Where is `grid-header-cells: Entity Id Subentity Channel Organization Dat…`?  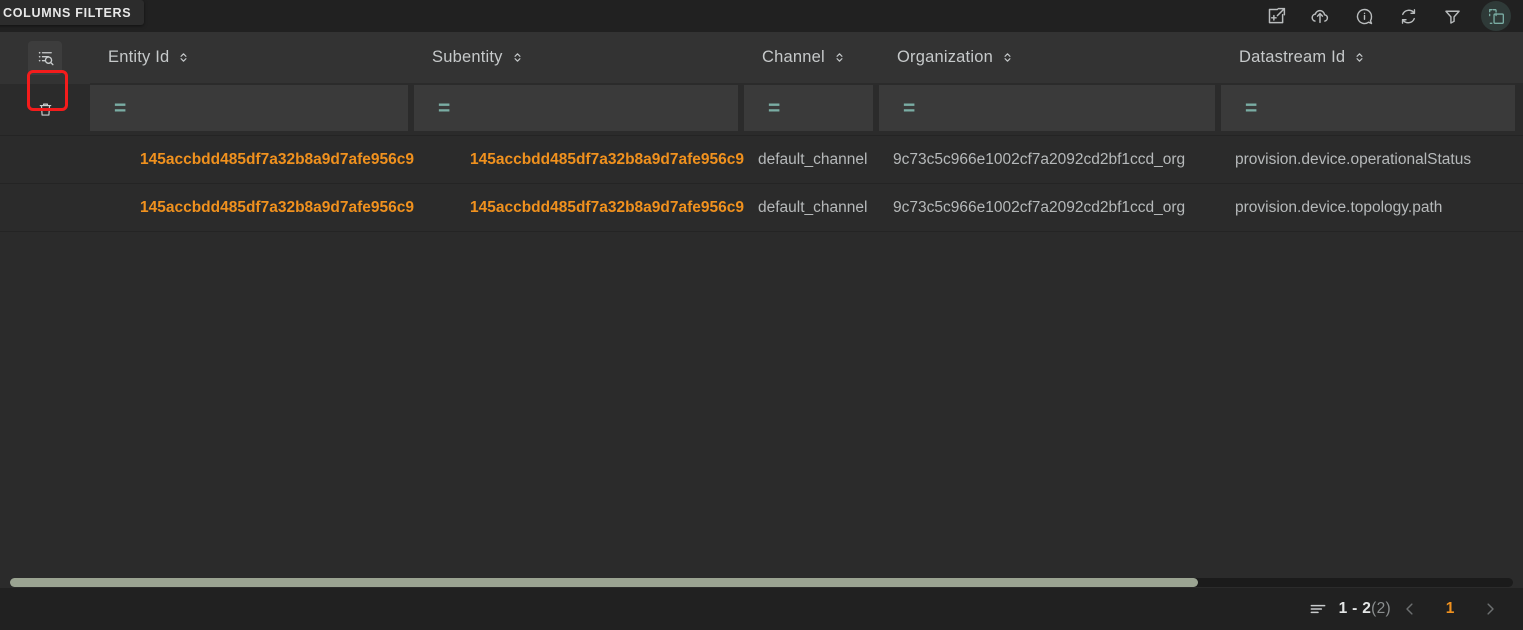
grid-header-cells: Entity Id Subentity Channel Organization Dat… is located at coordinates (805, 58).